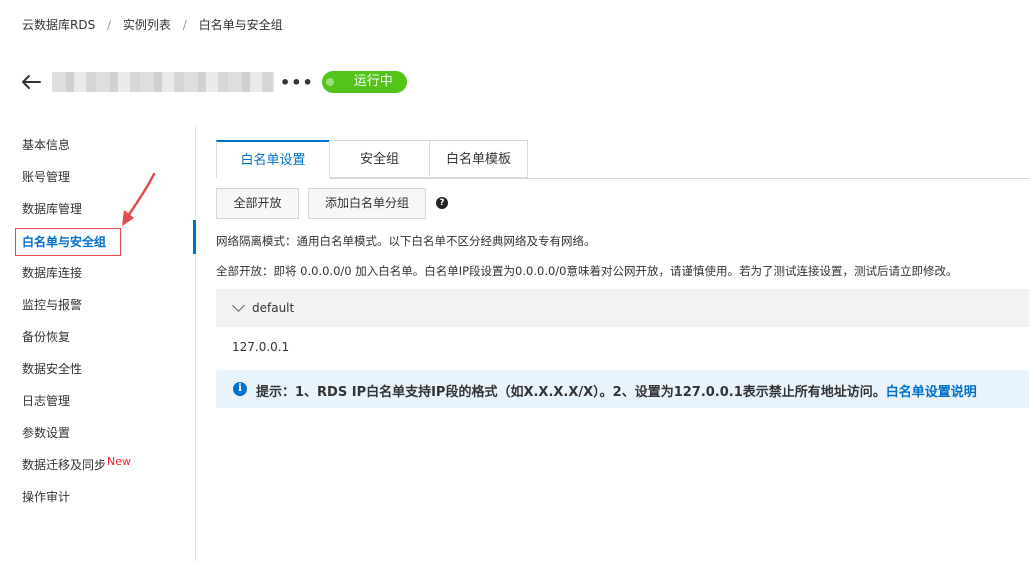  I want to click on sidebar-item-whitelist-security: 白名单与安全组, so click(68, 242).